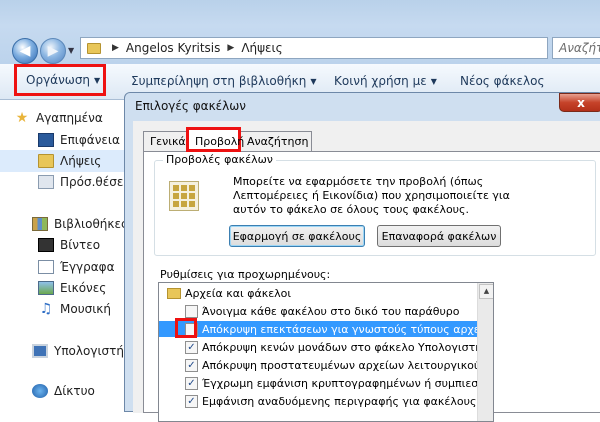 The width and height of the screenshot is (600, 422). Describe the element at coordinates (46, 288) in the screenshot. I see `pictures-icon` at that location.